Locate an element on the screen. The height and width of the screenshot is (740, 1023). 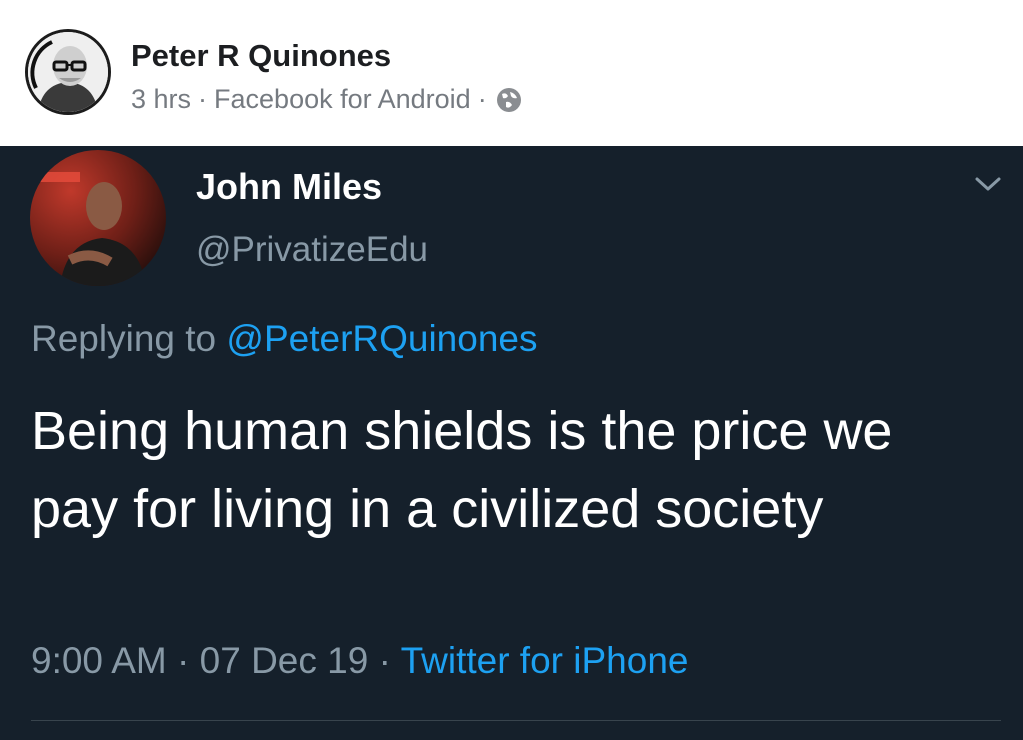
replying-to-line: Replying to @PeterRQuinones is located at coordinates (284, 339).